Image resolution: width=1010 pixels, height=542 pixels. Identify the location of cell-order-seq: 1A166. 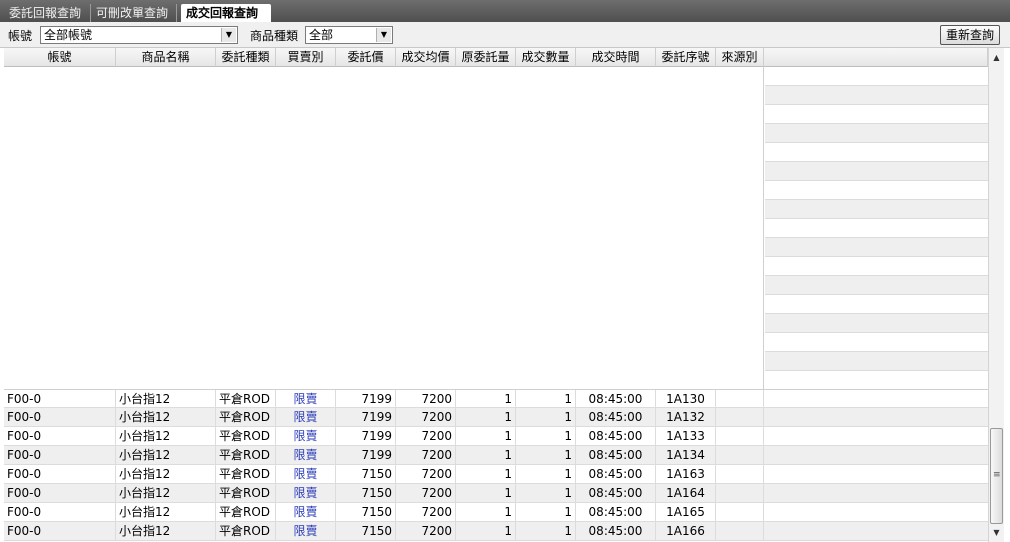
(686, 531).